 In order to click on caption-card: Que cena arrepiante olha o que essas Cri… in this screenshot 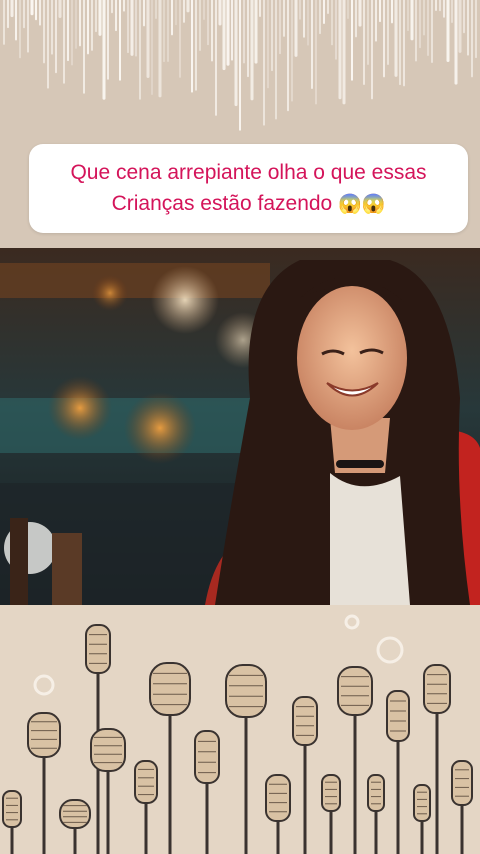, I will do `click(248, 188)`.